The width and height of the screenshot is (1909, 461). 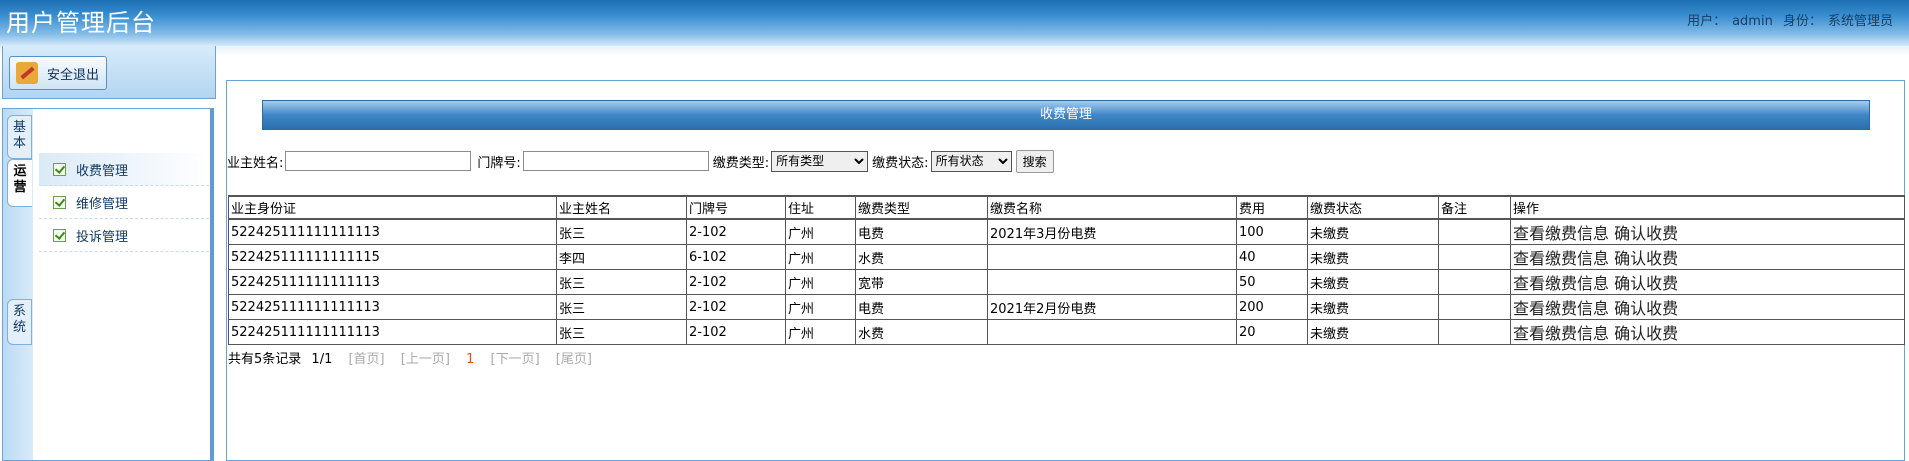 What do you see at coordinates (515, 359) in the screenshot?
I see `next-page-link: [下一页]` at bounding box center [515, 359].